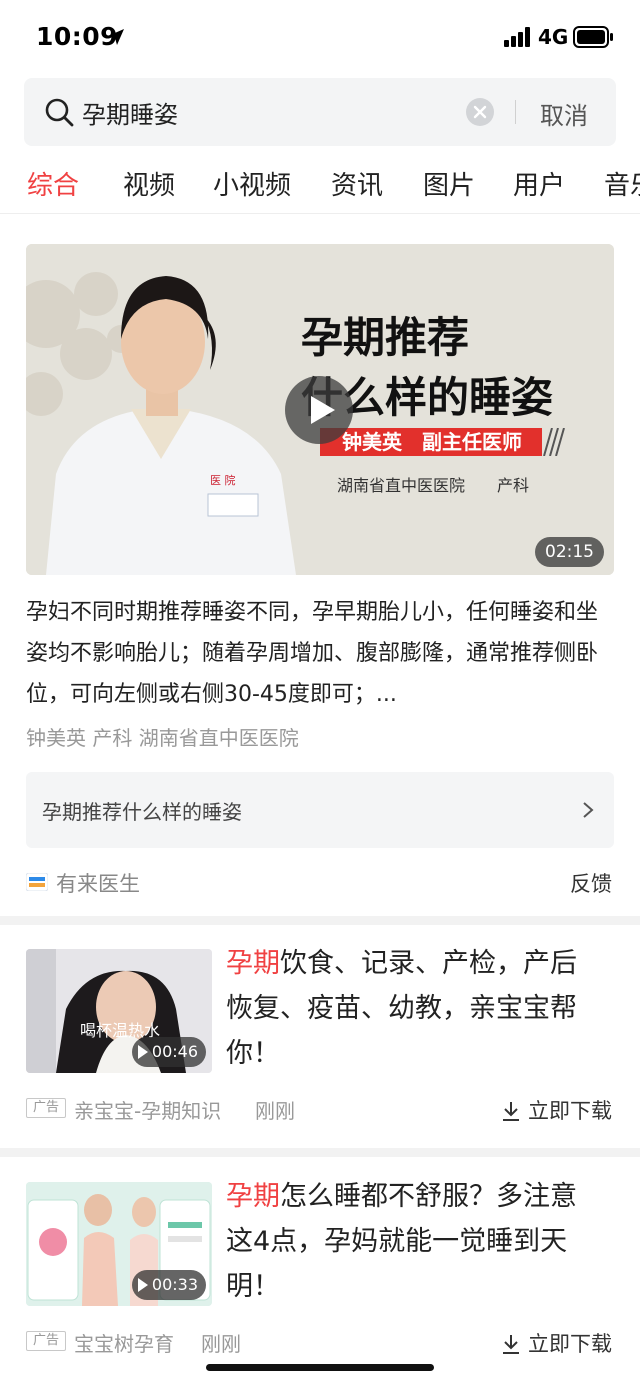 The image size is (640, 1385). What do you see at coordinates (320, 38) in the screenshot?
I see `status-bar: 10:09 4G` at bounding box center [320, 38].